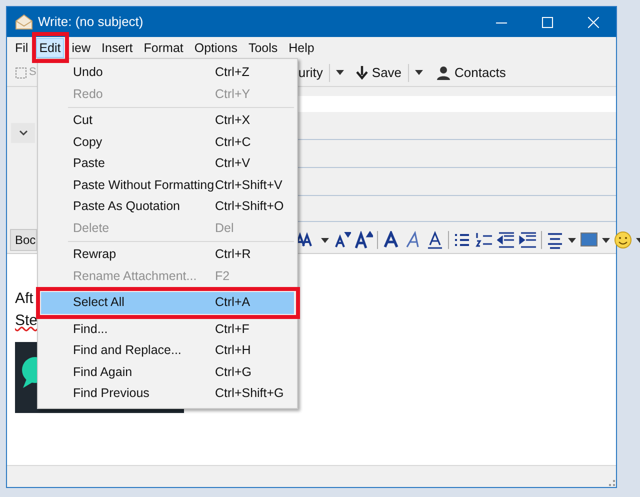 This screenshot has height=497, width=640. I want to click on menu-bar-item: iew, so click(81, 48).